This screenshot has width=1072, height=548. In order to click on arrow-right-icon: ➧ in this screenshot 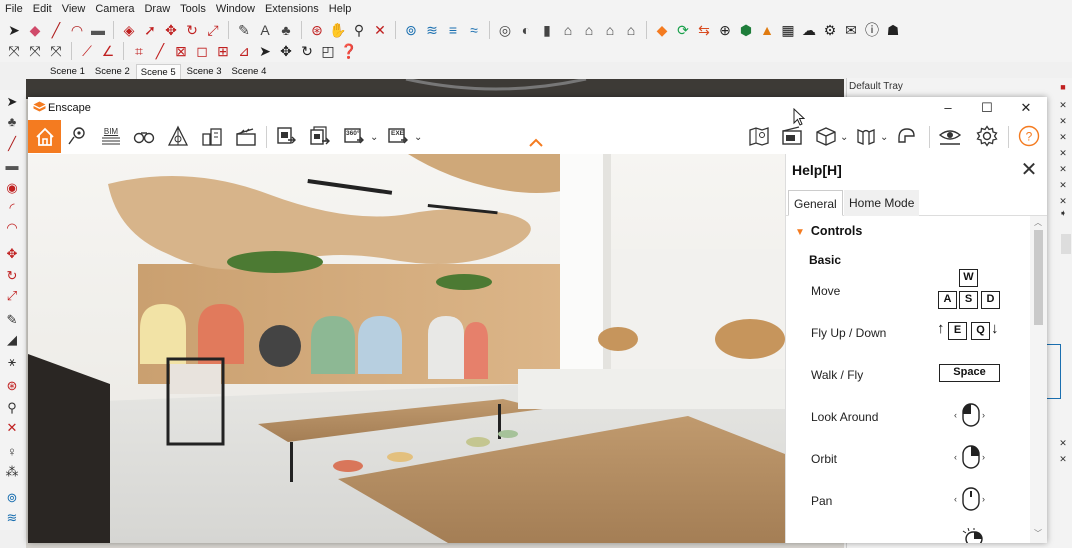, I will do `click(1063, 214)`.